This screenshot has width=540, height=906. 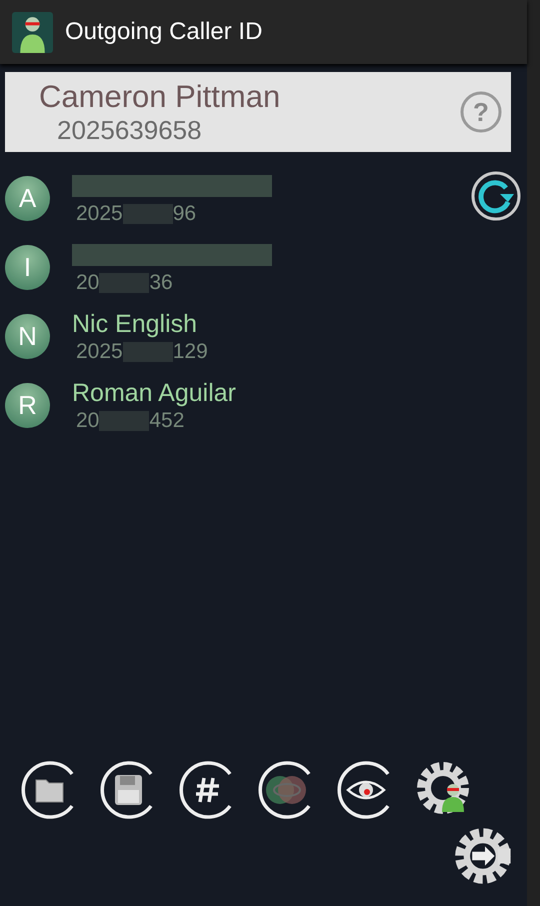 I want to click on number-end: 36, so click(x=161, y=282).